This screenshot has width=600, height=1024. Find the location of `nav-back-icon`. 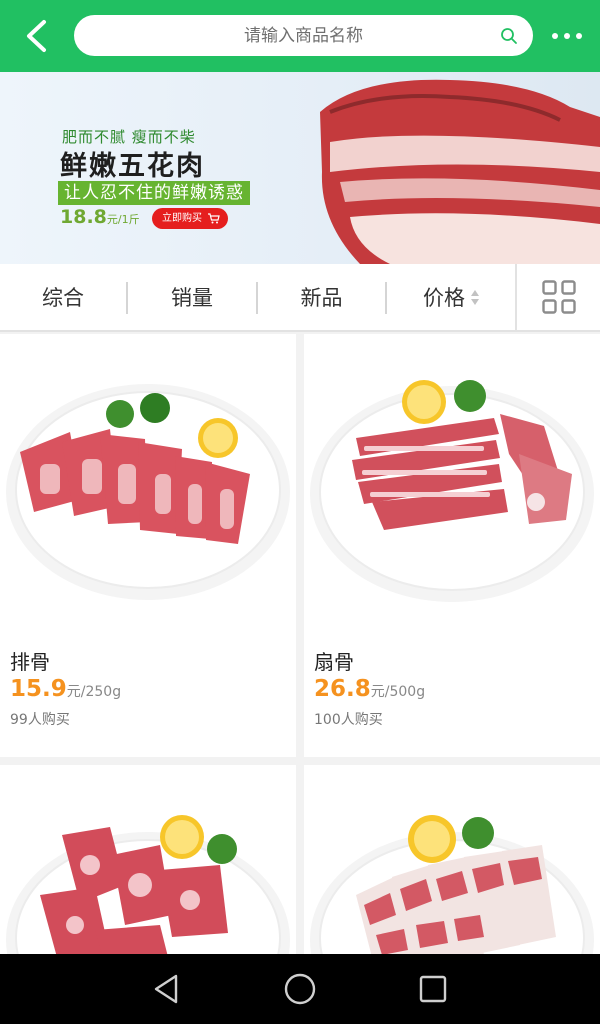

nav-back-icon is located at coordinates (166, 989).